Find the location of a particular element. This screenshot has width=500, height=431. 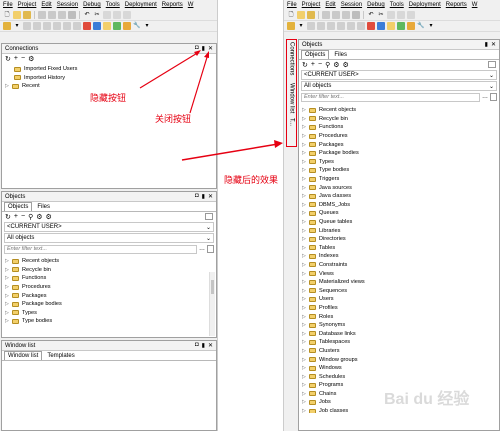

after-hide-annotation: 隐藏后的效果 is located at coordinates (251, 180).